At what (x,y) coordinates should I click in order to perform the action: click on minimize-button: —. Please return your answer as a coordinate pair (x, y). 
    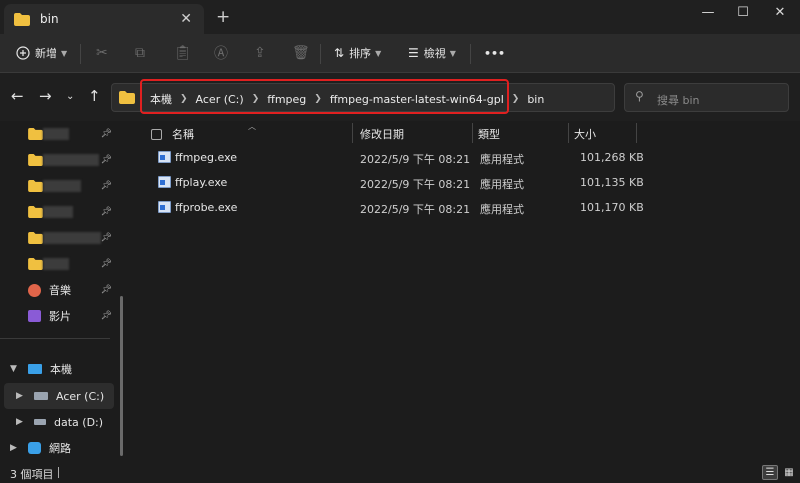
    Looking at the image, I should click on (708, 12).